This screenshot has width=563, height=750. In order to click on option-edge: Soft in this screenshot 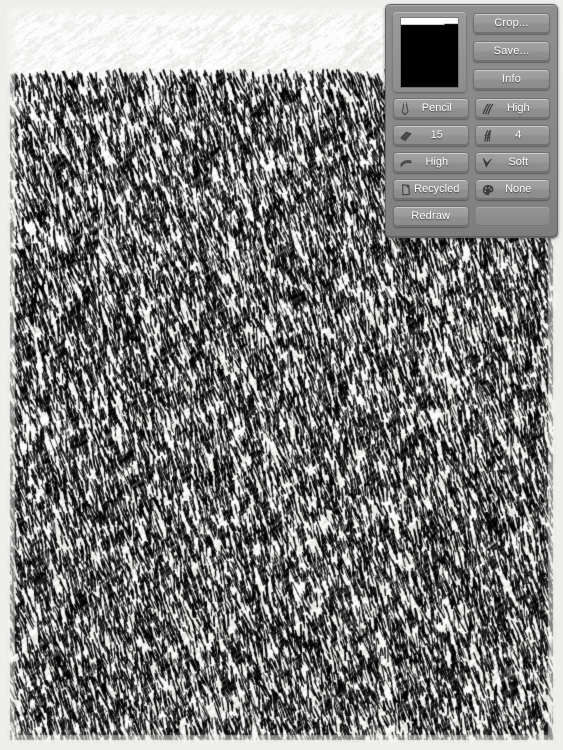, I will do `click(512, 162)`.